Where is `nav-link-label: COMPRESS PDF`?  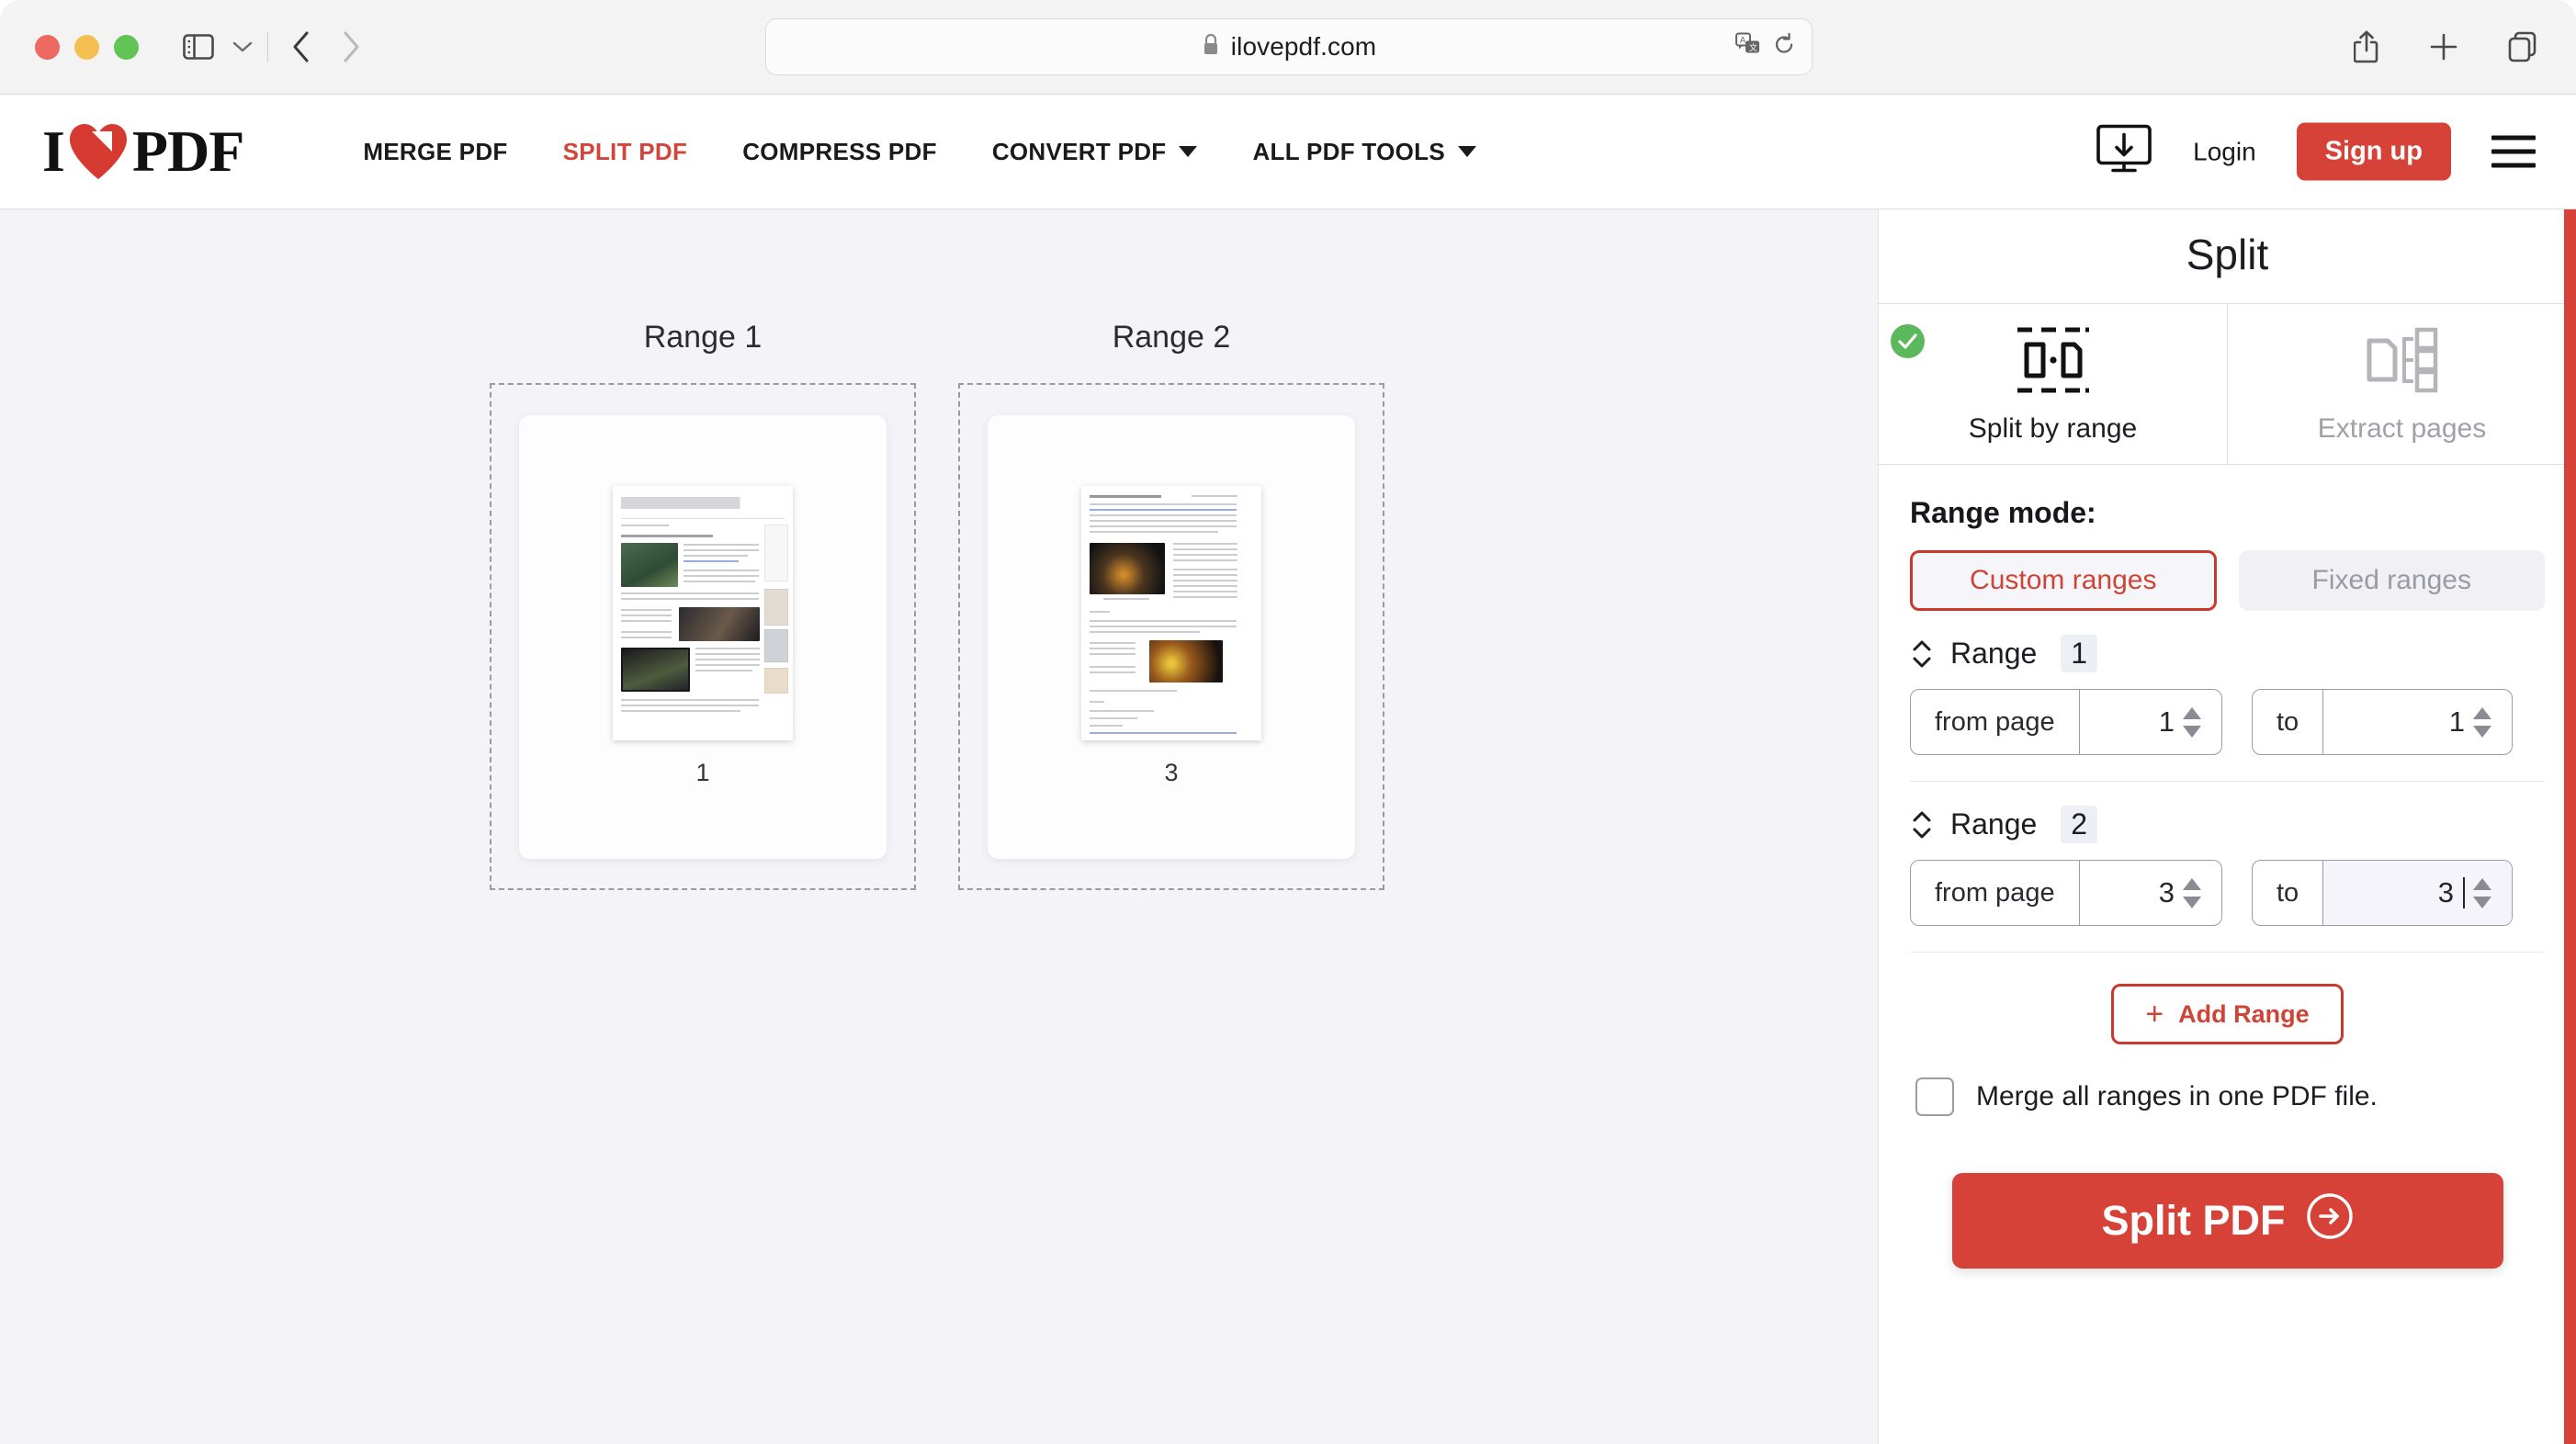
nav-link-label: COMPRESS PDF is located at coordinates (839, 151).